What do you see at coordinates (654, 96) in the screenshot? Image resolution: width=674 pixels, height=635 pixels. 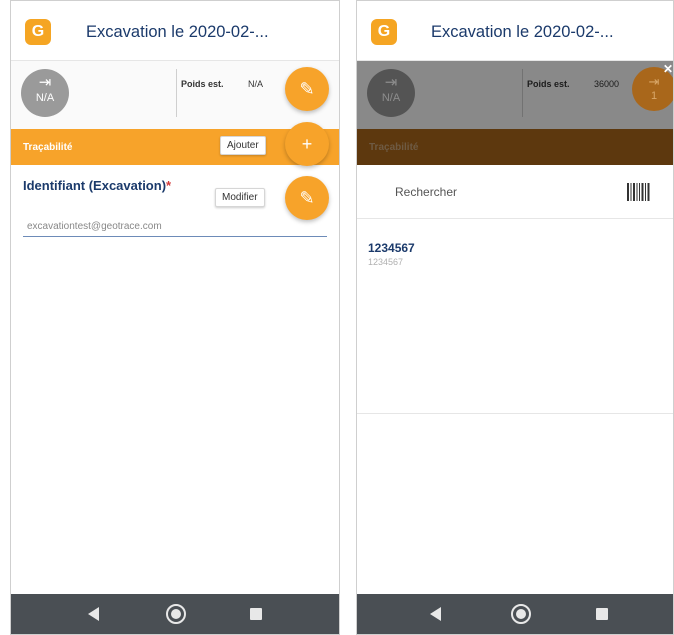 I see `exit-value: 1` at bounding box center [654, 96].